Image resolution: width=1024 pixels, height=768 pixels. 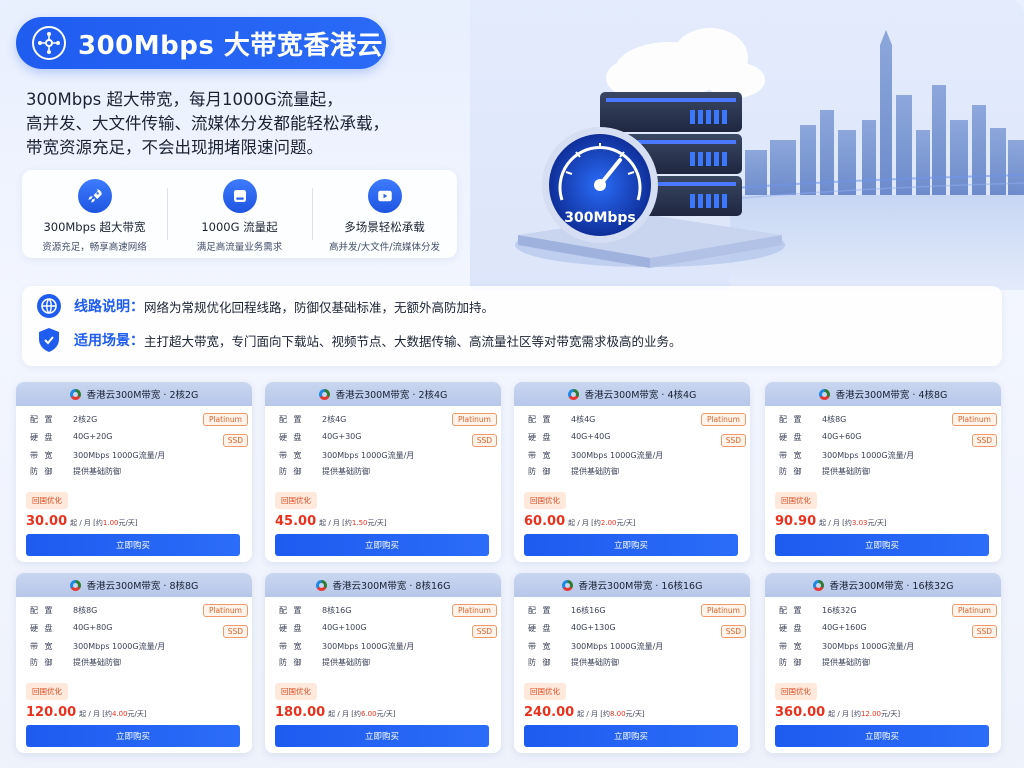 What do you see at coordinates (640, 586) in the screenshot?
I see `product-name: 香港云300M带宽 · 16核16G` at bounding box center [640, 586].